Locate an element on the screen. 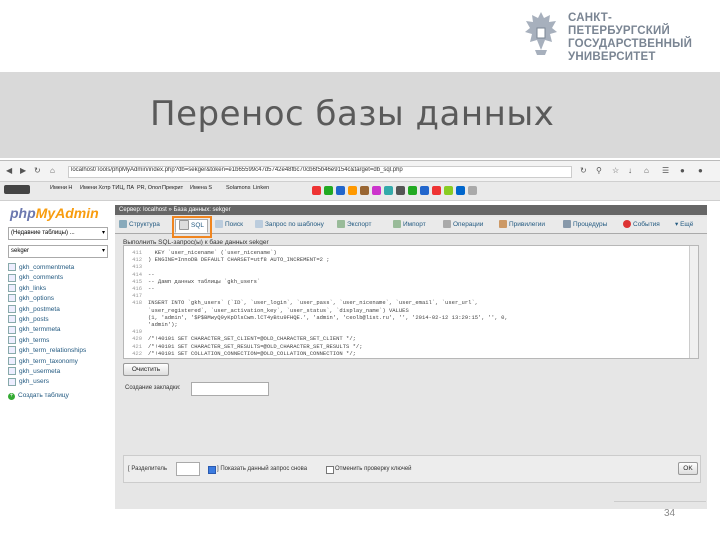 Image resolution: width=720 pixels, height=540 pixels. line-number: 416 is located at coordinates (137, 288).